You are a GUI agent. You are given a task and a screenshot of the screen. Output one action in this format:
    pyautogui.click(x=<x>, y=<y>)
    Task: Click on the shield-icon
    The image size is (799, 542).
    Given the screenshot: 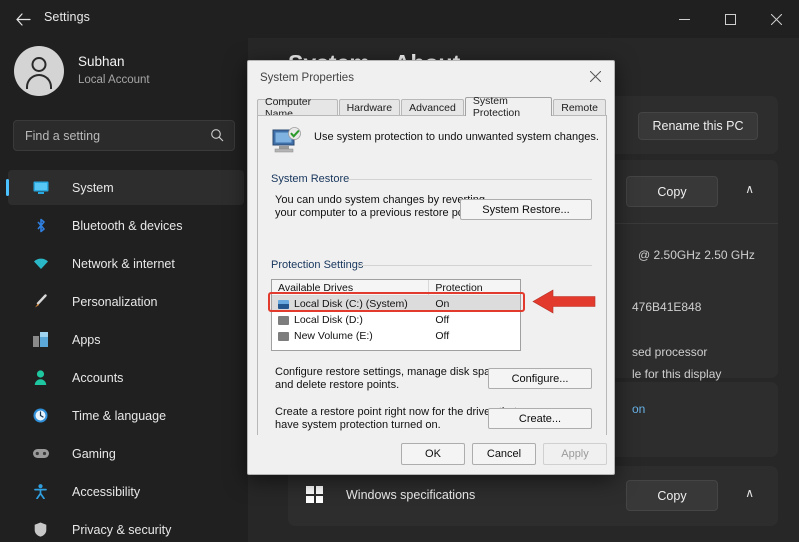 What is the action you would take?
    pyautogui.click(x=40, y=529)
    